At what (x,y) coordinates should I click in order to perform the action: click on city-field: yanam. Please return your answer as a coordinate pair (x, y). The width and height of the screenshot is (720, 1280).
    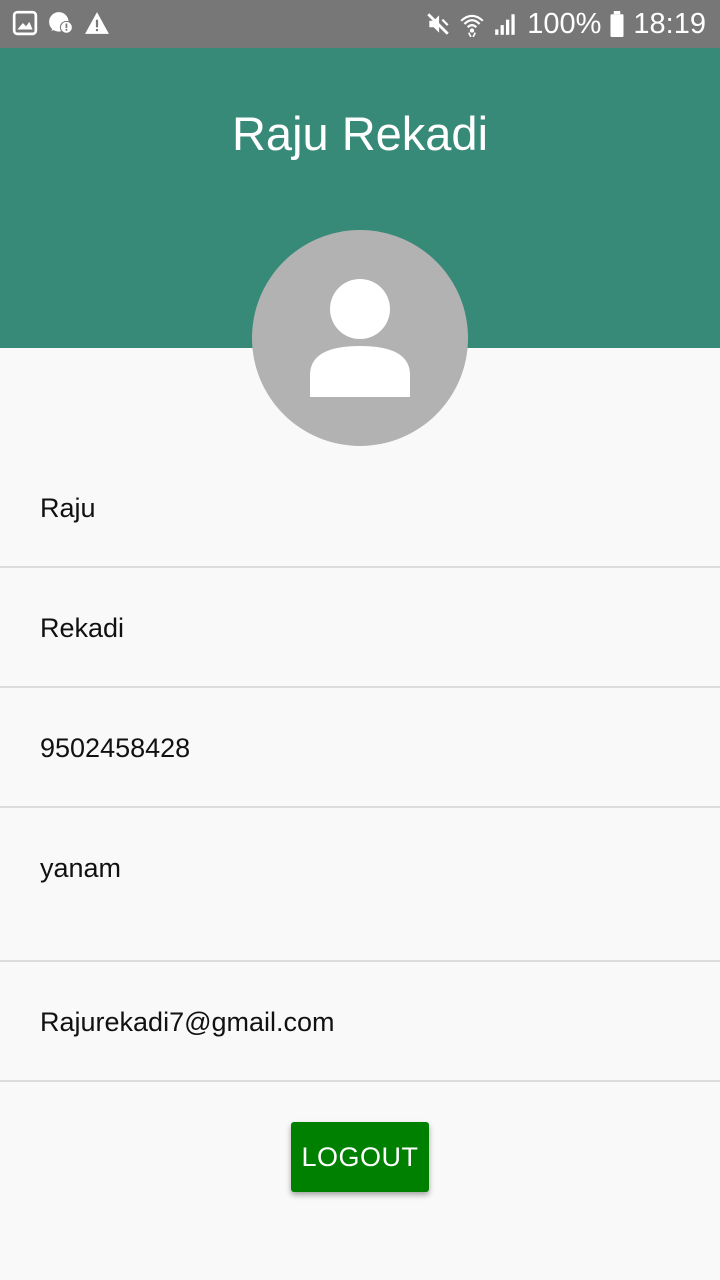
    Looking at the image, I should click on (360, 885).